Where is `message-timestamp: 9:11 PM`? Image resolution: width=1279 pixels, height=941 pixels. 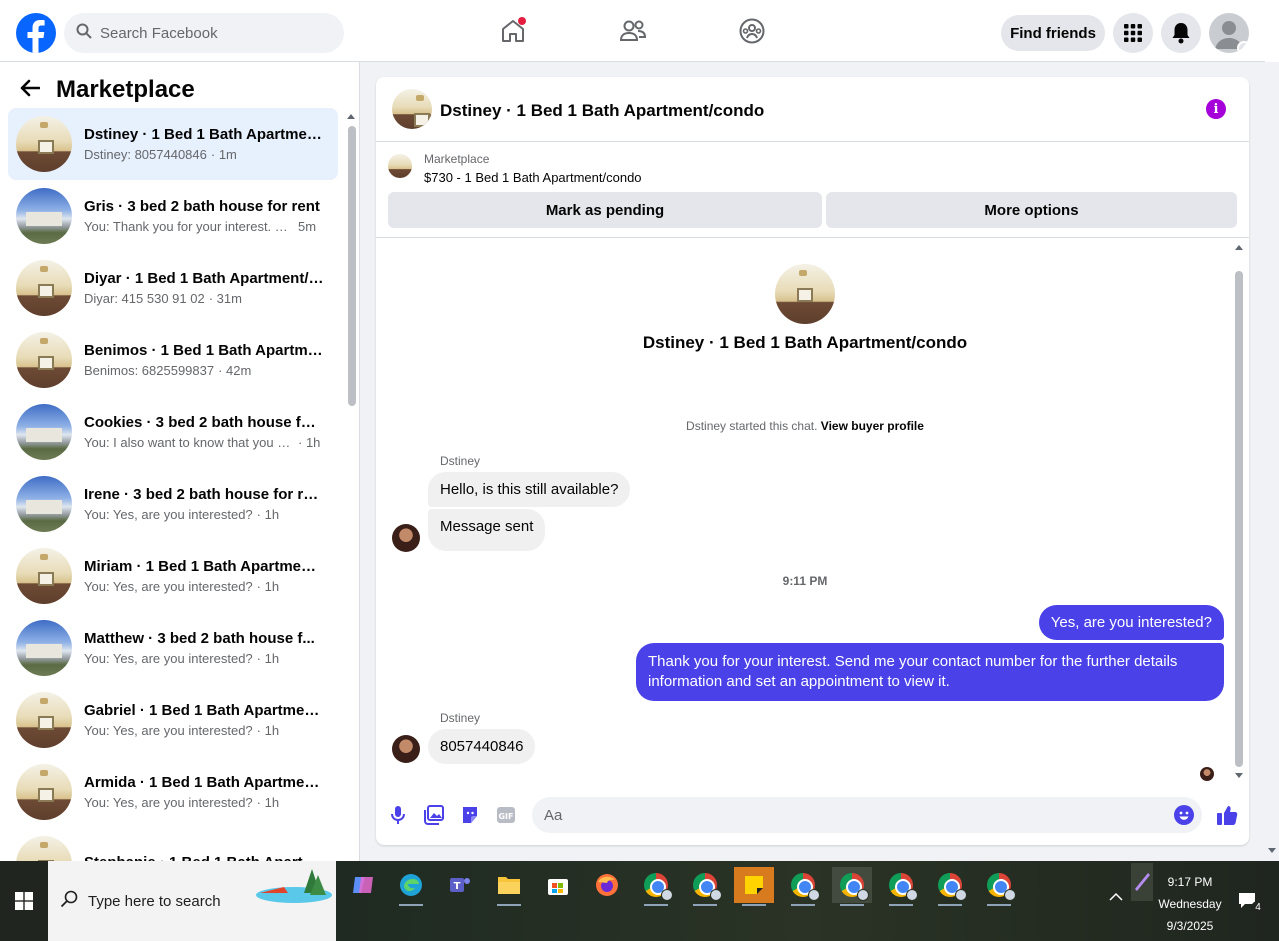
message-timestamp: 9:11 PM is located at coordinates (805, 581).